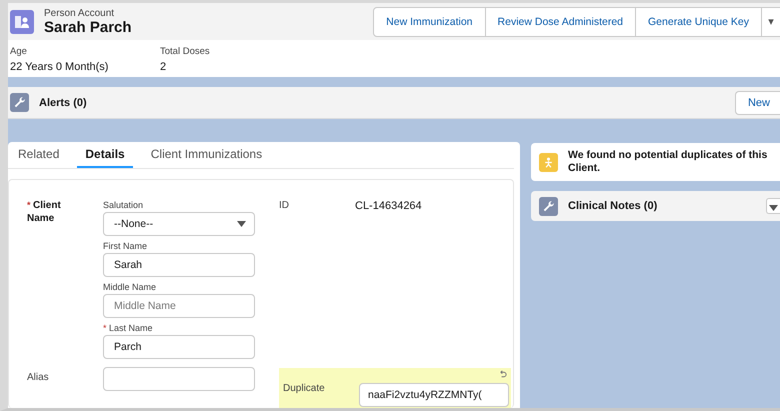 The height and width of the screenshot is (411, 780). Describe the element at coordinates (39, 155) in the screenshot. I see `tab: Related` at that location.